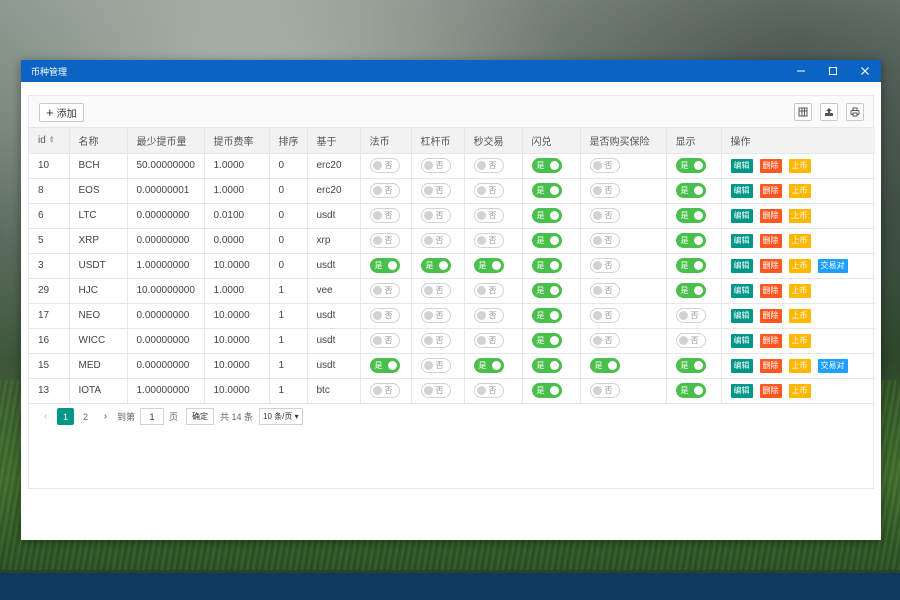 The height and width of the screenshot is (600, 900). What do you see at coordinates (45, 416) in the screenshot?
I see `prev-page-icon: ‹` at bounding box center [45, 416].